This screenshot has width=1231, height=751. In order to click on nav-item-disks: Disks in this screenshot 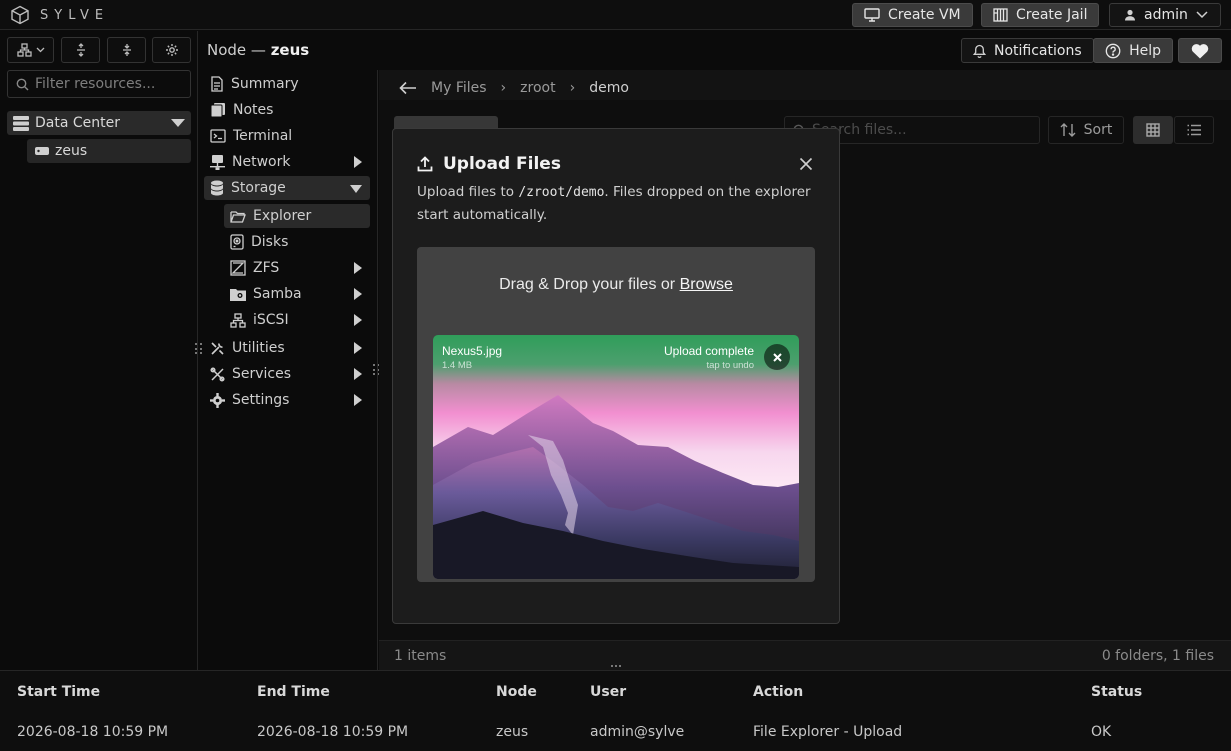, I will do `click(300, 242)`.